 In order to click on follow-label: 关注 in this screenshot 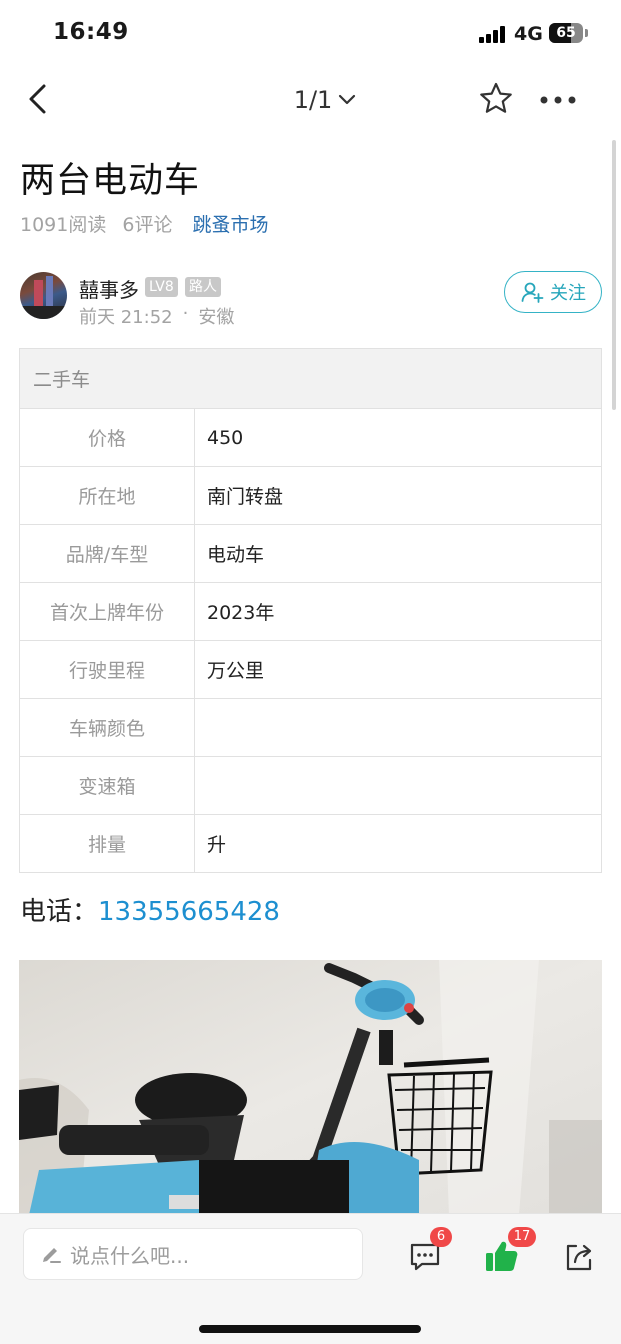, I will do `click(568, 293)`.